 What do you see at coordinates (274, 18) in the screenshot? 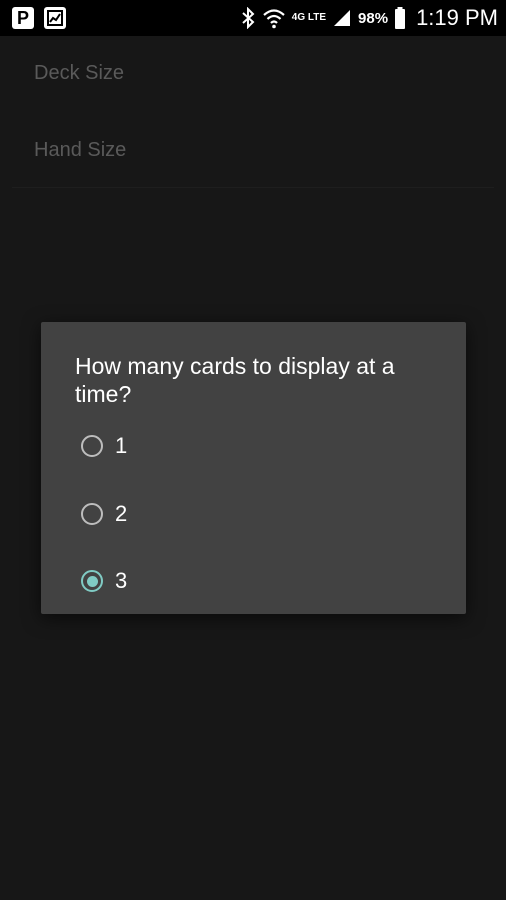
I see `wifi-icon` at bounding box center [274, 18].